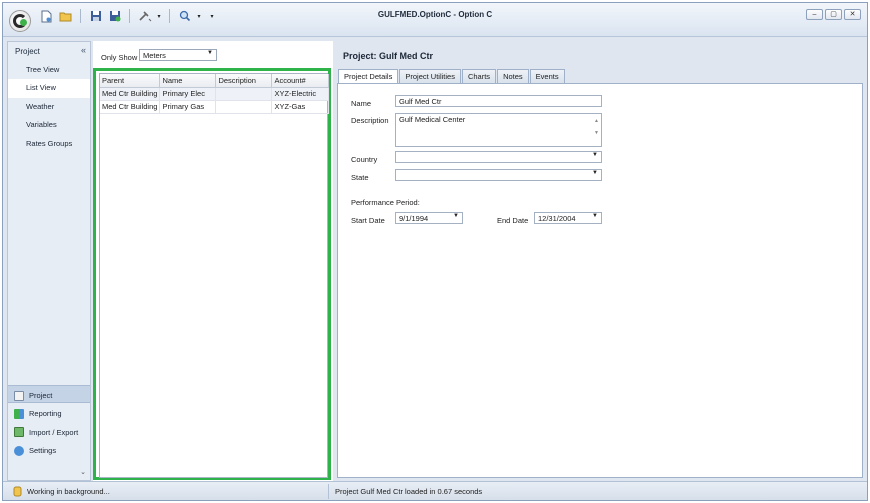 The image size is (870, 503). Describe the element at coordinates (130, 81) in the screenshot. I see `column-header-parent: Parent` at that location.